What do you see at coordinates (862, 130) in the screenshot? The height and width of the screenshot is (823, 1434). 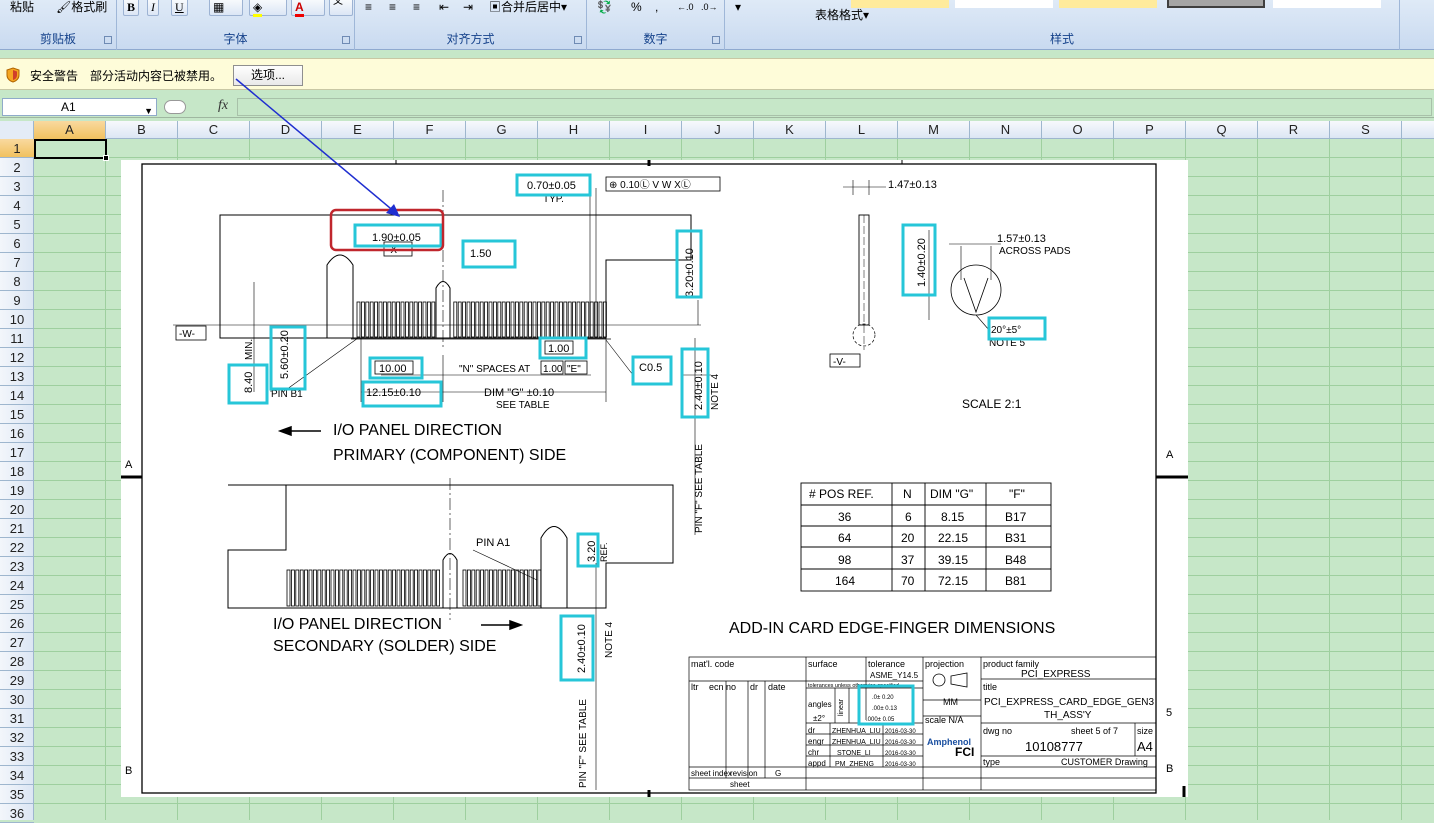 I see `column-header-l: L` at bounding box center [862, 130].